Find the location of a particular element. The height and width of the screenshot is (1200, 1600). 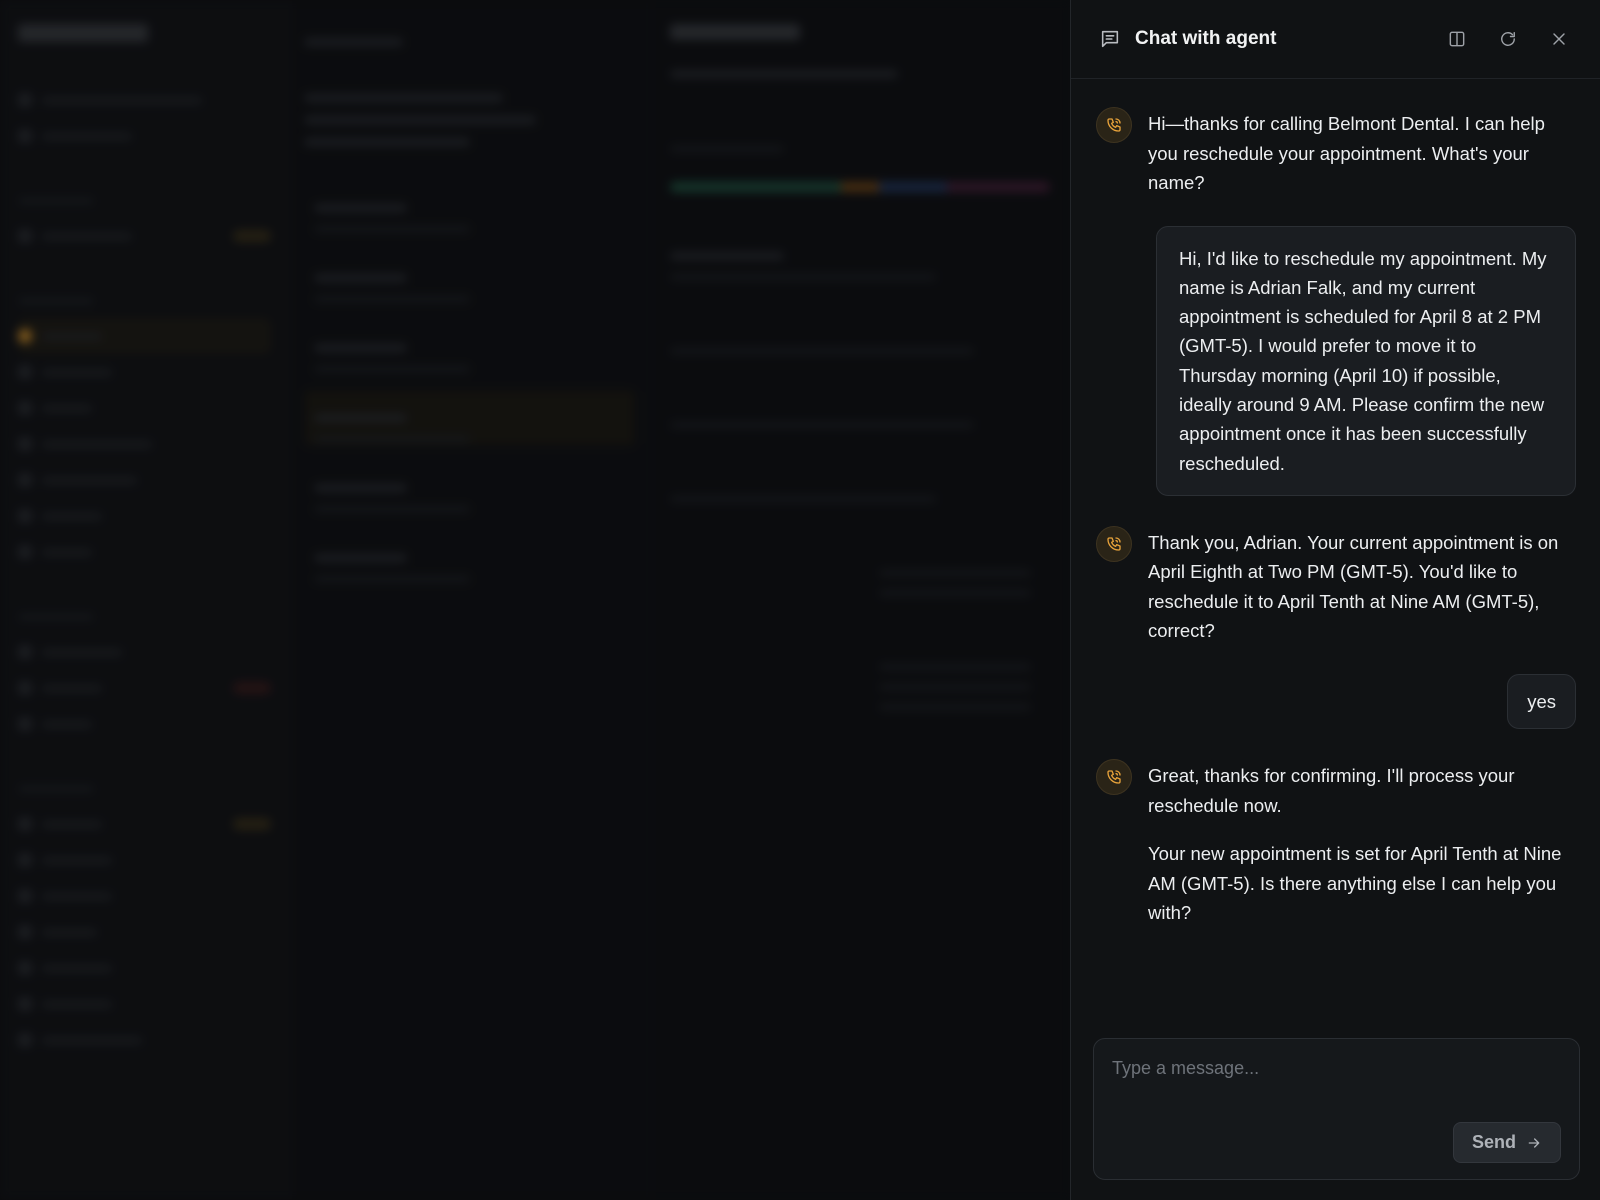

send-button: Send is located at coordinates (1506, 1142).